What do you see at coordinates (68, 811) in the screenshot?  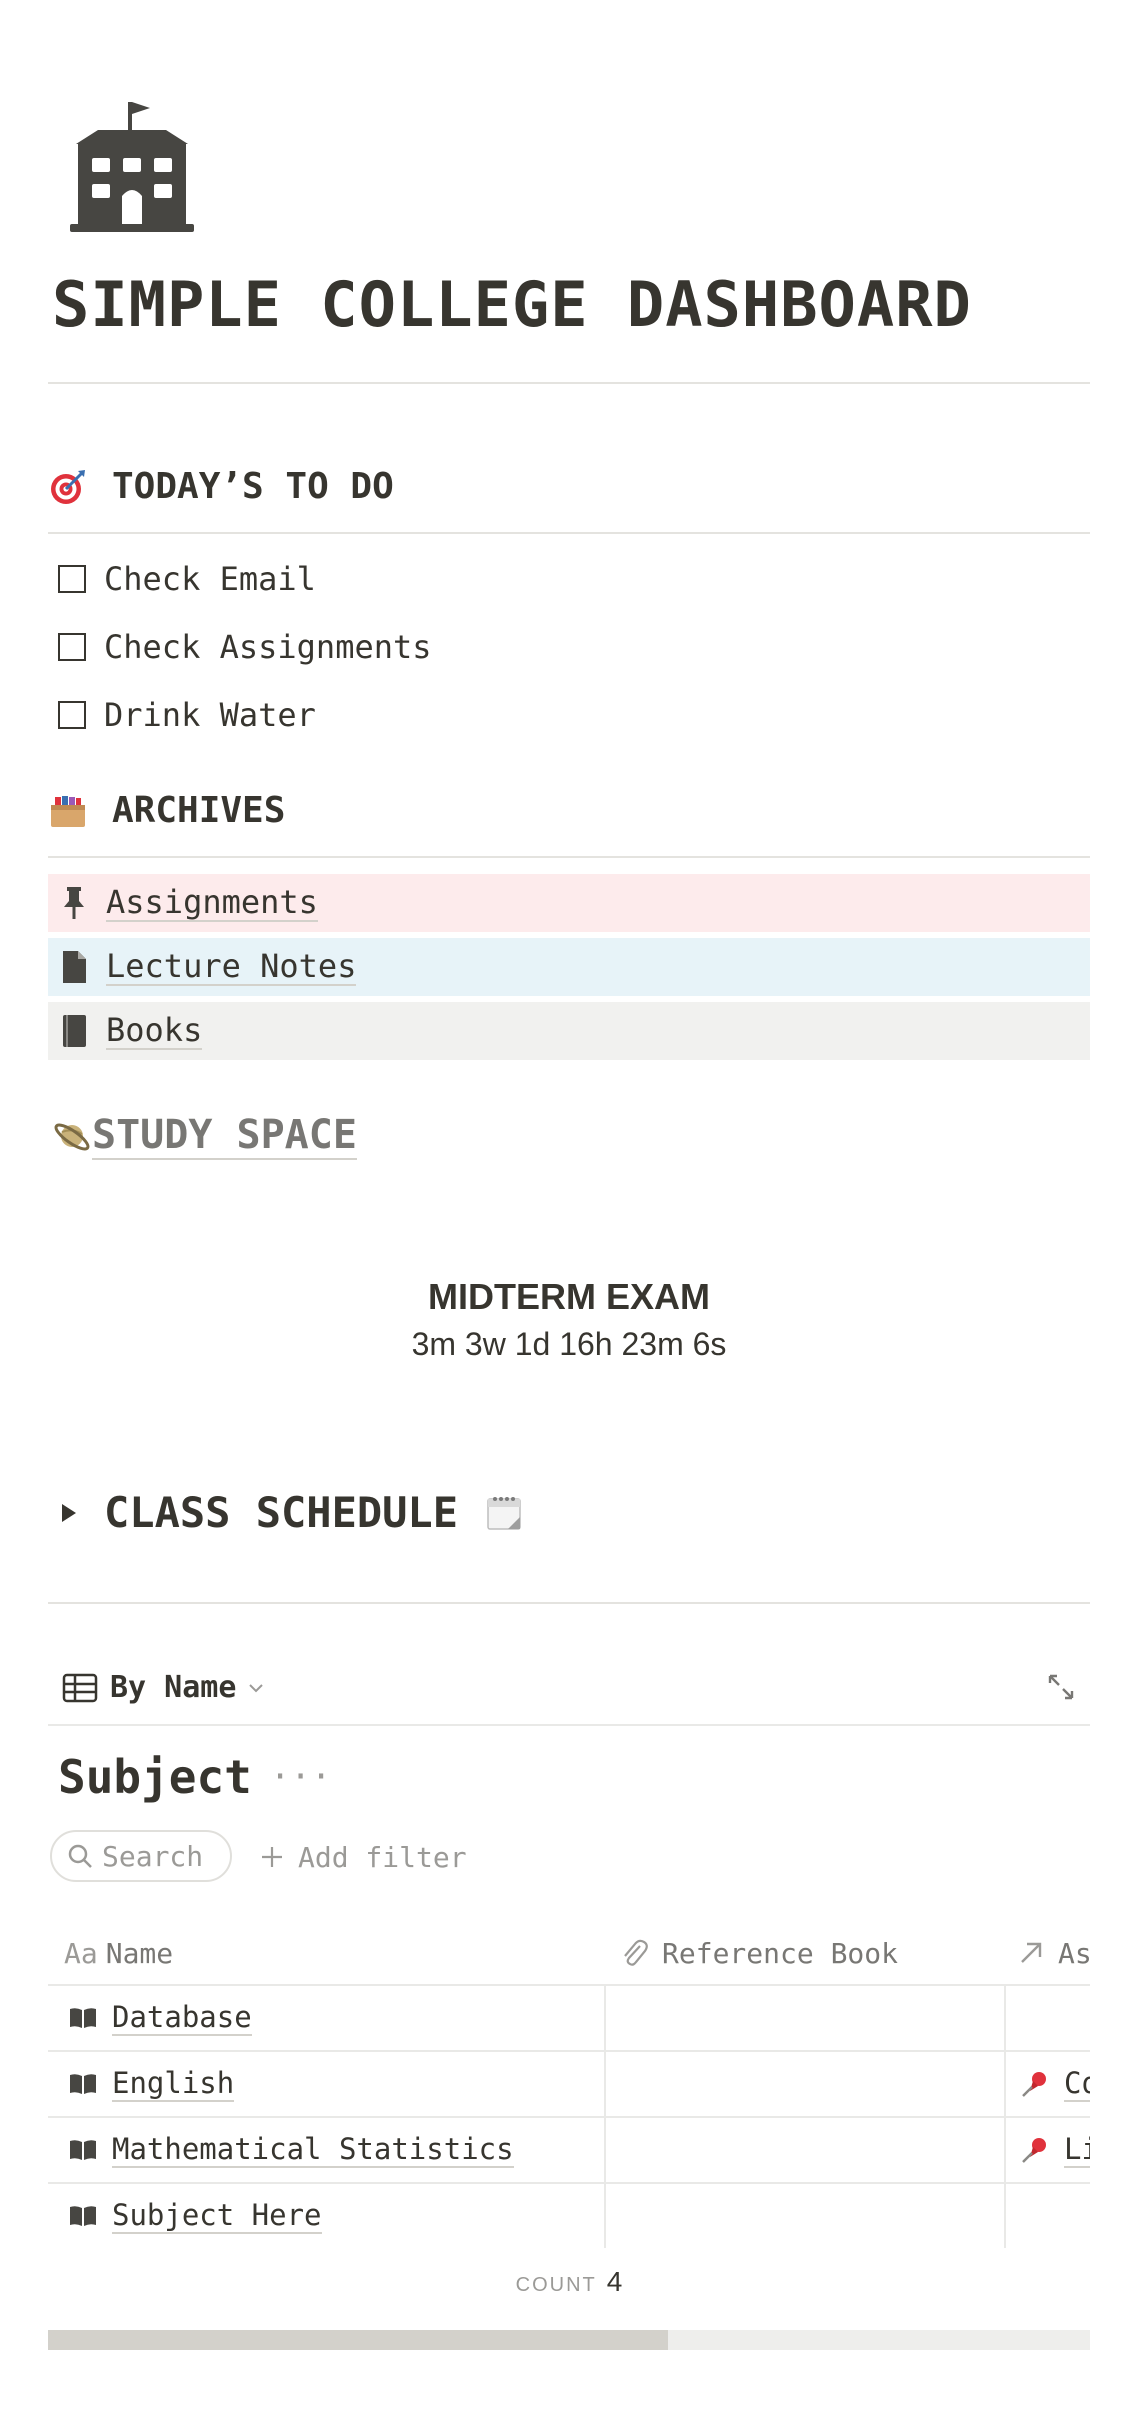 I see `card-file-box-icon` at bounding box center [68, 811].